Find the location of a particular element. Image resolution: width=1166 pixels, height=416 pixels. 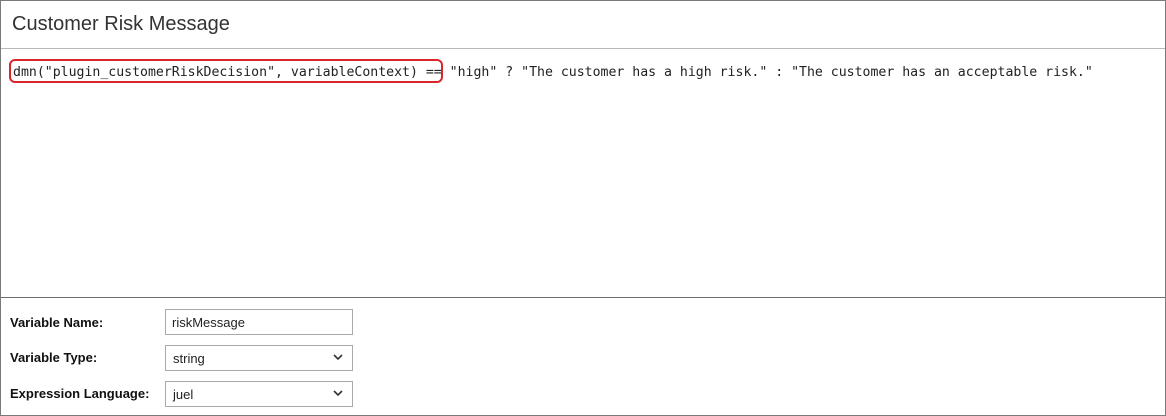

variable-name-input is located at coordinates (259, 322).